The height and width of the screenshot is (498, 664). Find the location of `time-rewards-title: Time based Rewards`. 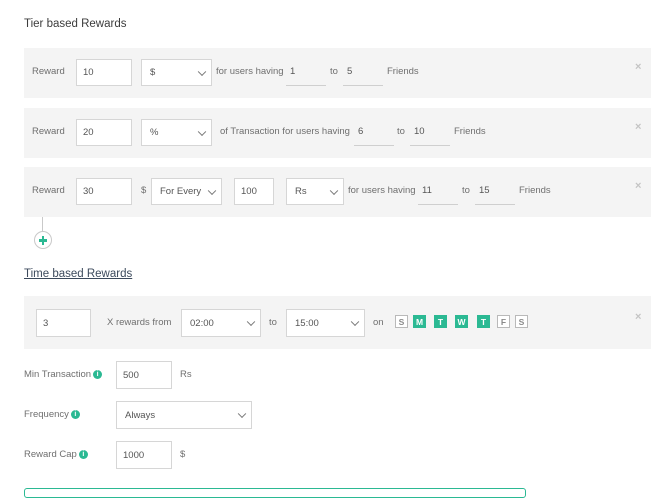

time-rewards-title: Time based Rewards is located at coordinates (78, 274).